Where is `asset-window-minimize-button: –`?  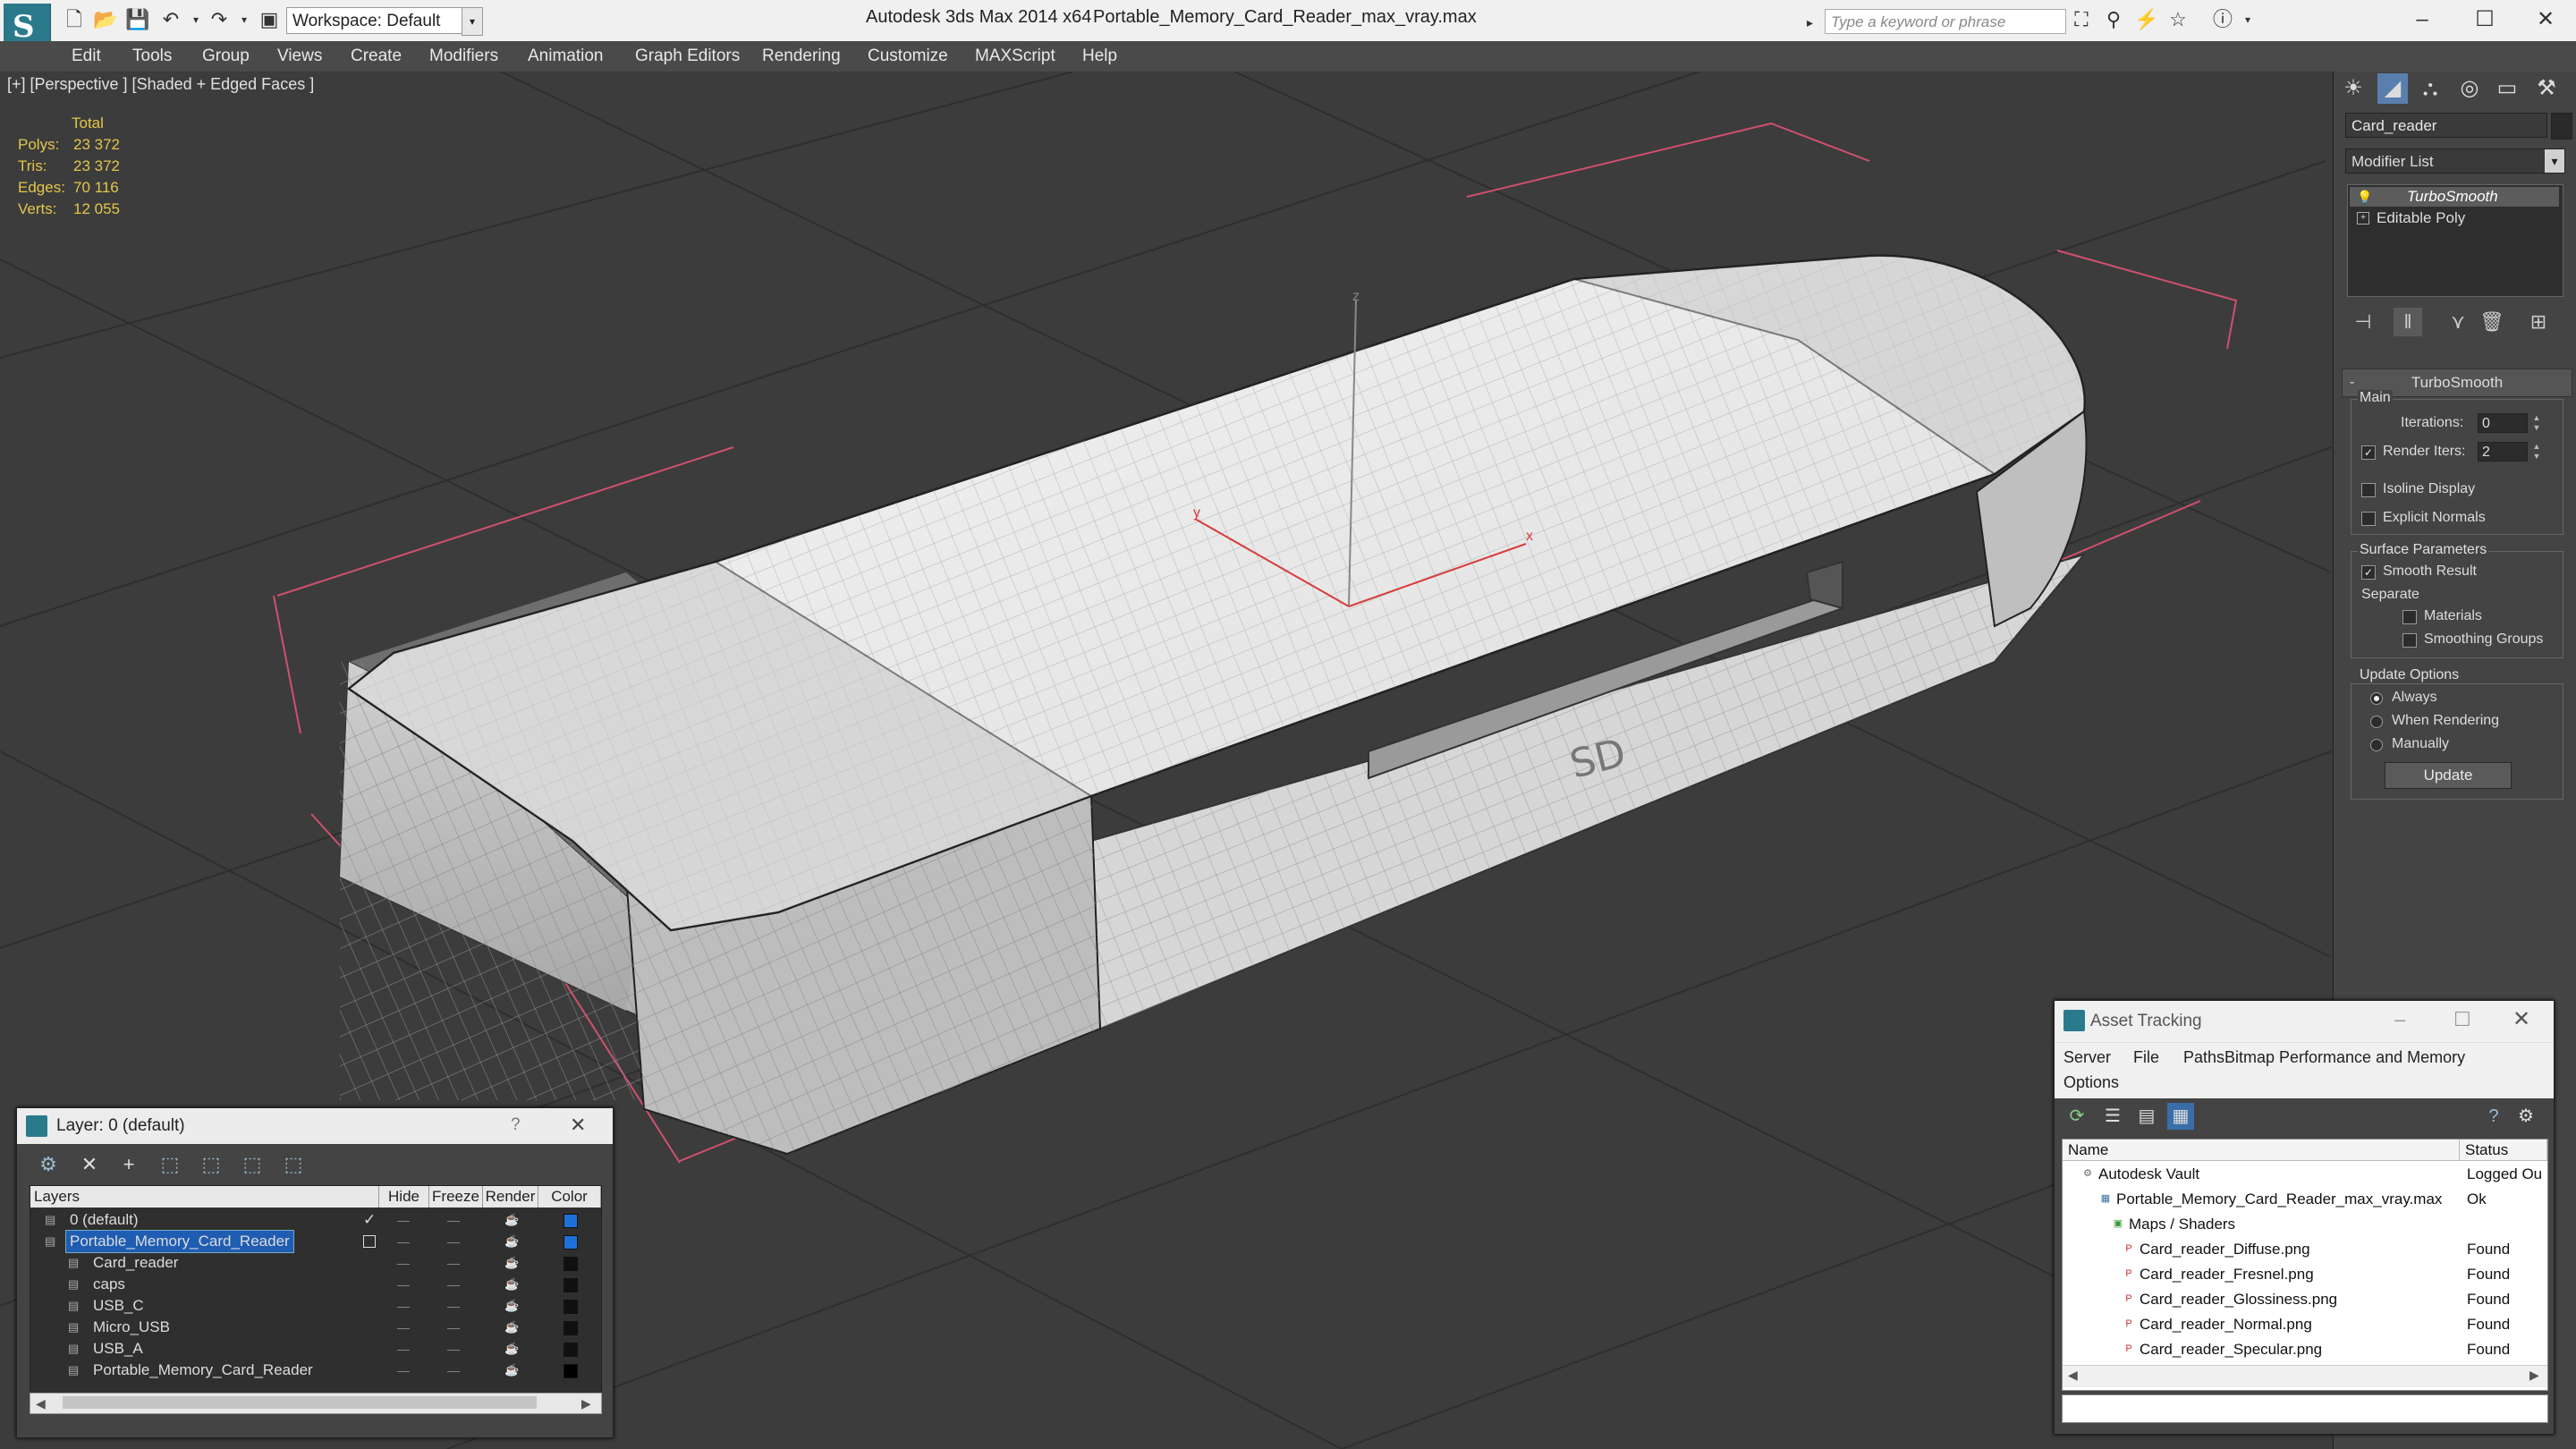
asset-window-minimize-button: – is located at coordinates (2399, 1019).